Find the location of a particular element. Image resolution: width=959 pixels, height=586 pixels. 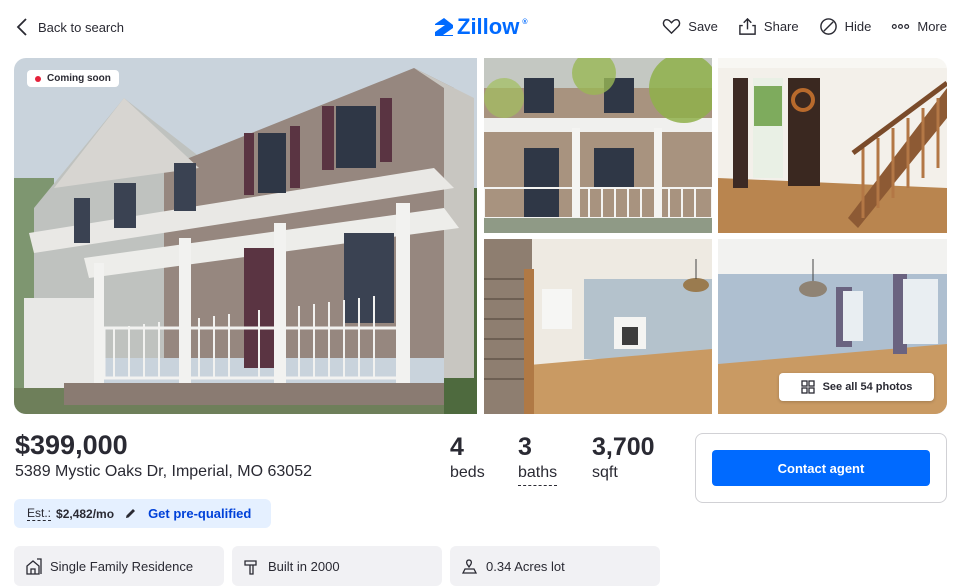

baths-stat: 3 baths is located at coordinates (538, 459).